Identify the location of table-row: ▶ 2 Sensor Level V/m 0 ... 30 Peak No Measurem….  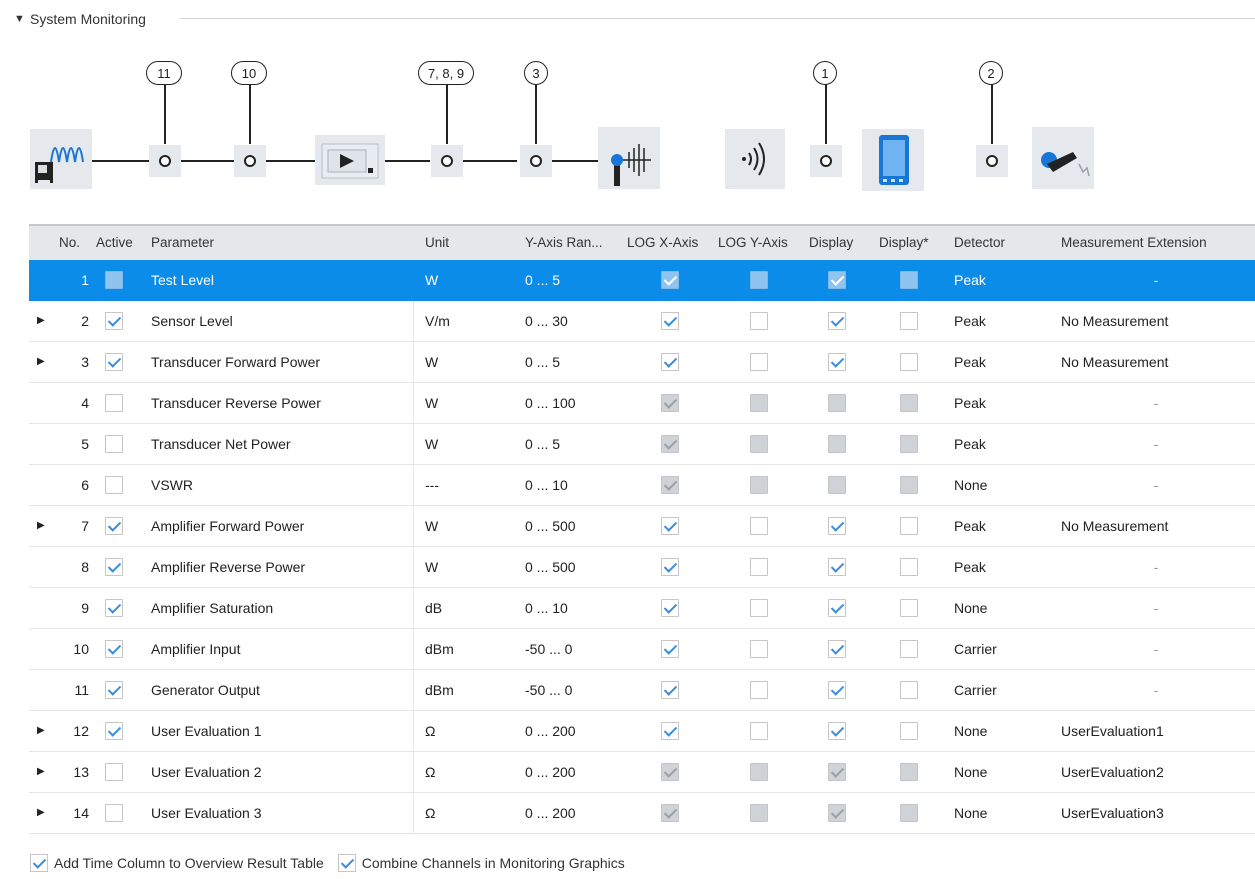
(642, 321).